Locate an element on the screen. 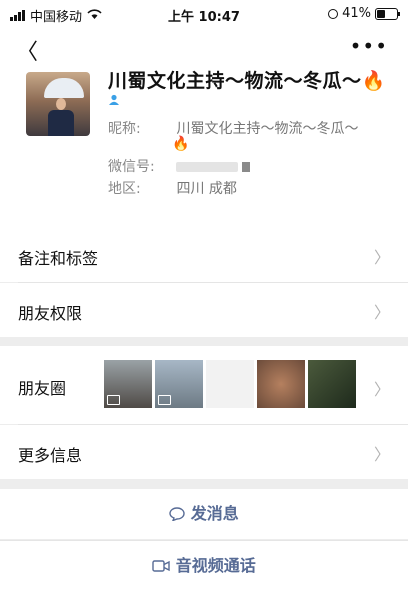 Image resolution: width=408 pixels, height=591 pixels. nickname-row: 昵称: 川蜀文化主持～物流～冬瓜～ is located at coordinates (233, 128).